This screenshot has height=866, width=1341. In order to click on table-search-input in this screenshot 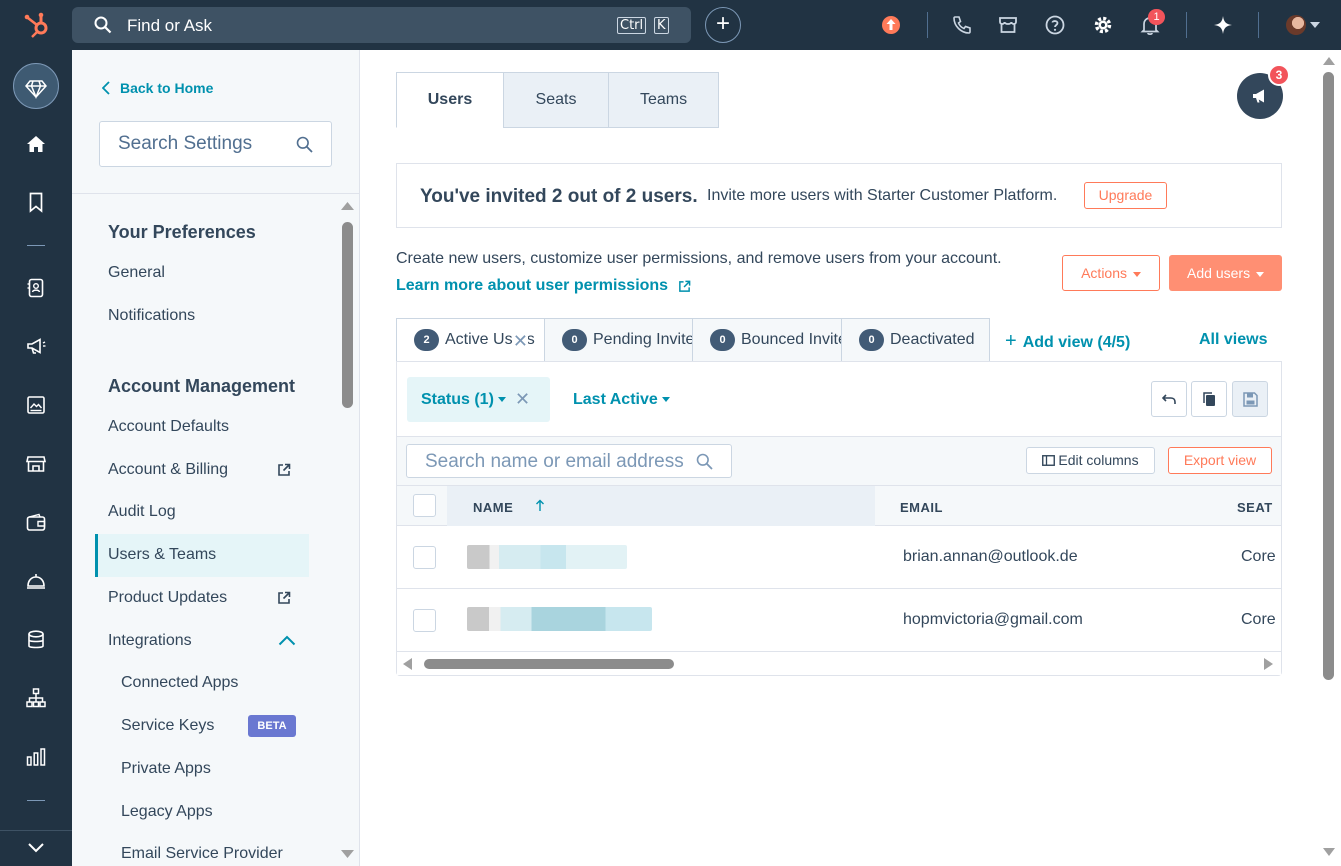, I will do `click(555, 462)`.